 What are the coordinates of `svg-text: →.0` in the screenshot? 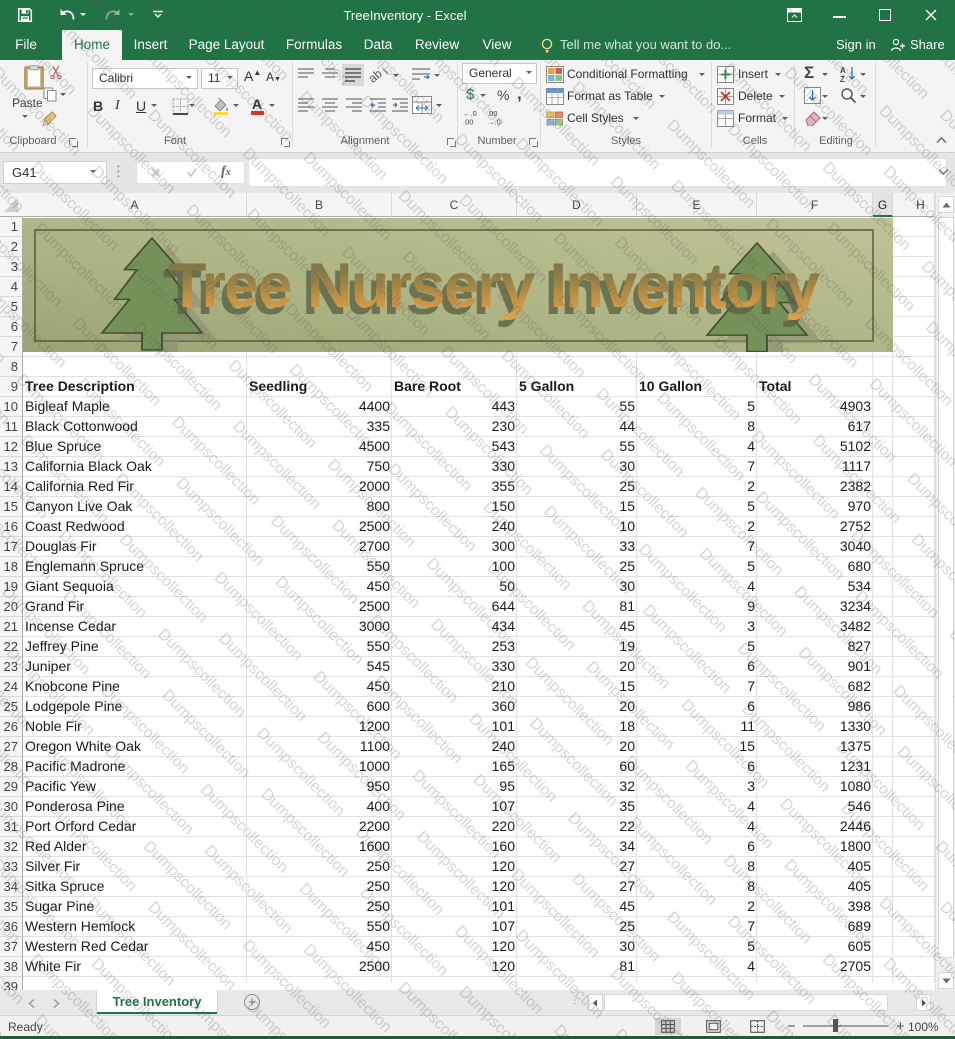 It's located at (494, 122).